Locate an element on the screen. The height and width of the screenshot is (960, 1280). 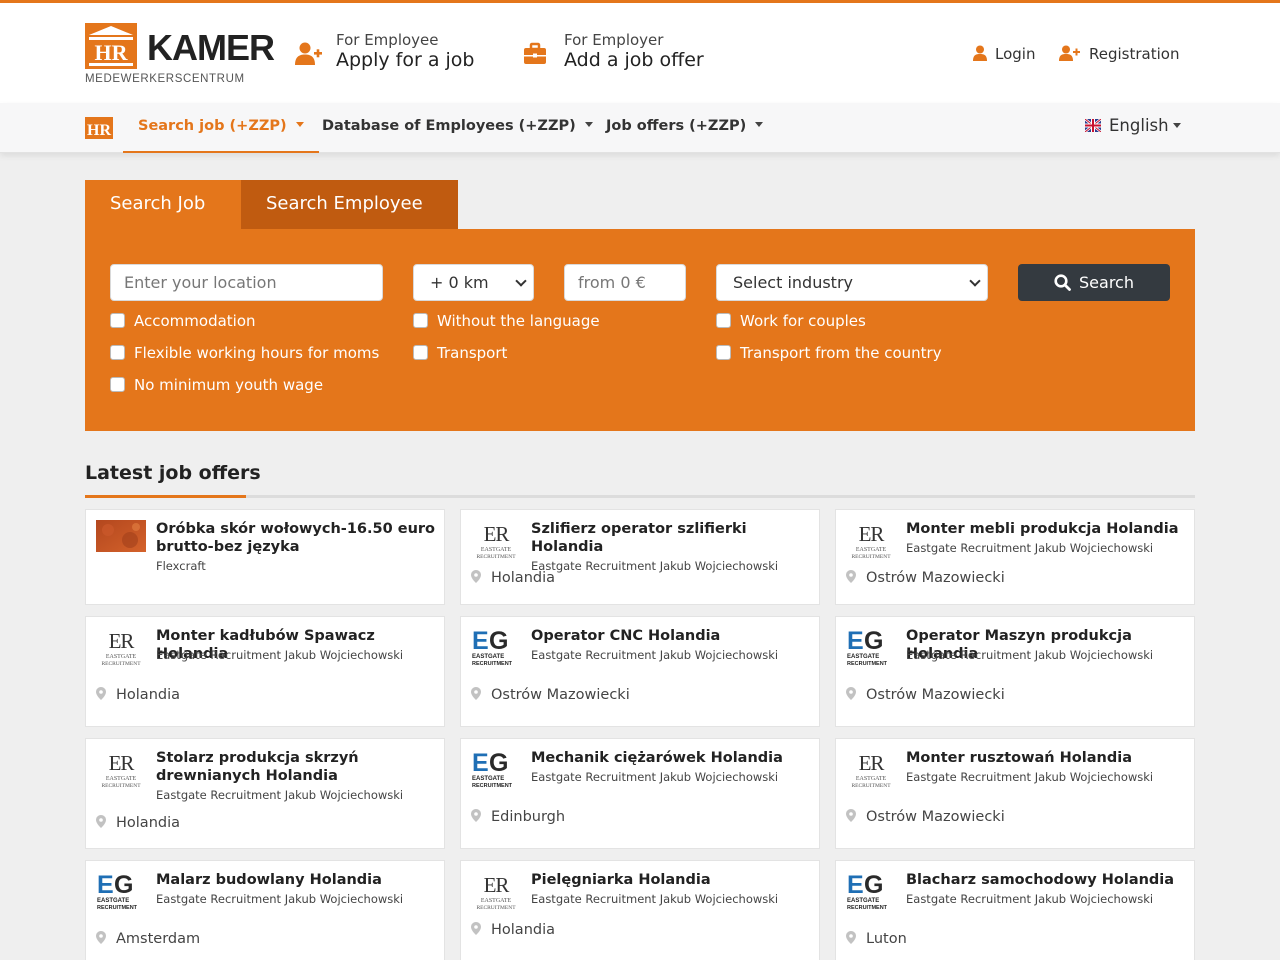
checkbox-without-language: Without the language is located at coordinates (506, 321).